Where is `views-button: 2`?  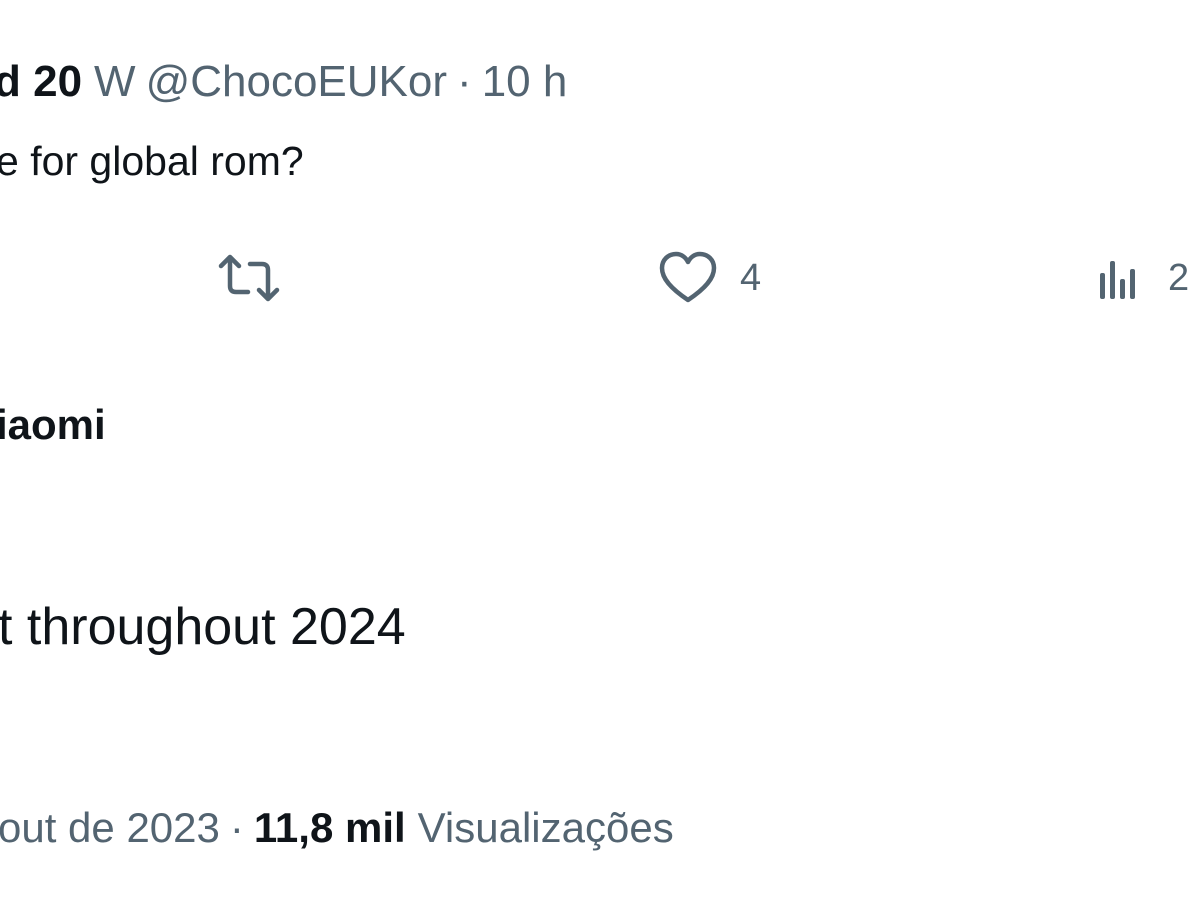
views-button: 2 is located at coordinates (1142, 278).